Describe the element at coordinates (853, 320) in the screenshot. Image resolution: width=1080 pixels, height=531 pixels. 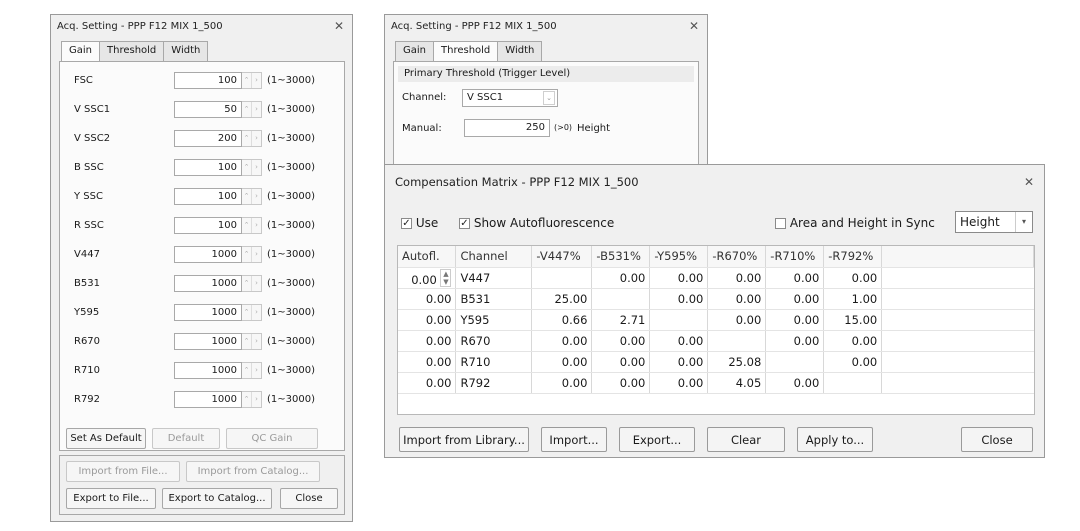
I see `matrix-cell: 15.00` at that location.